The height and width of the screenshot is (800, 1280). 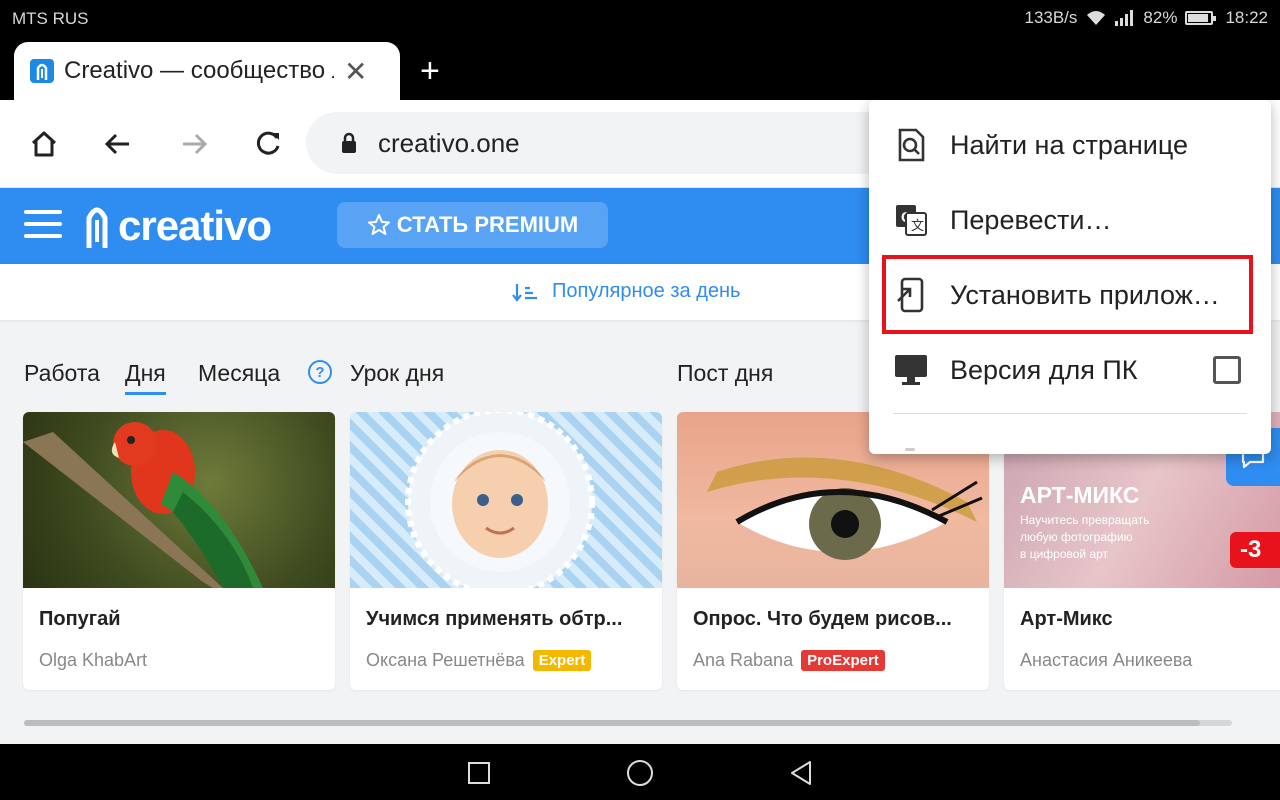 I want to click on baby-frame-image, so click(x=506, y=500).